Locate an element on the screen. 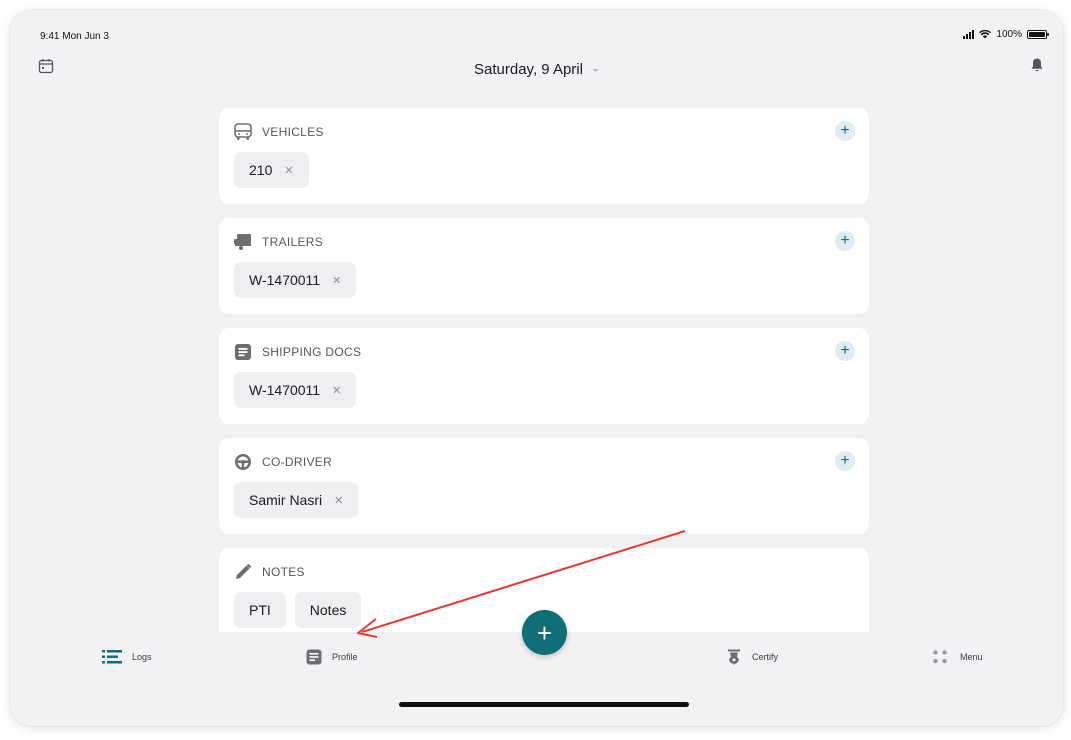 This screenshot has height=740, width=1071. note-chip: PTI is located at coordinates (260, 610).